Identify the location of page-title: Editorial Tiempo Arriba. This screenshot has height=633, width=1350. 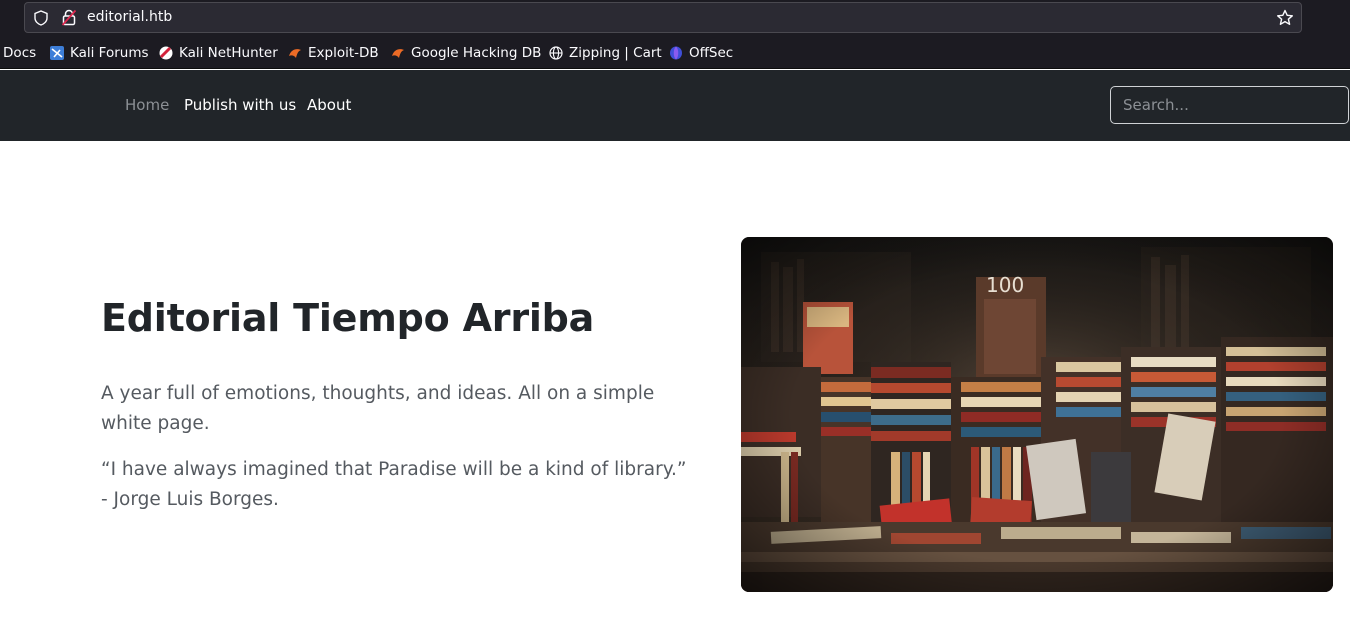
(348, 318).